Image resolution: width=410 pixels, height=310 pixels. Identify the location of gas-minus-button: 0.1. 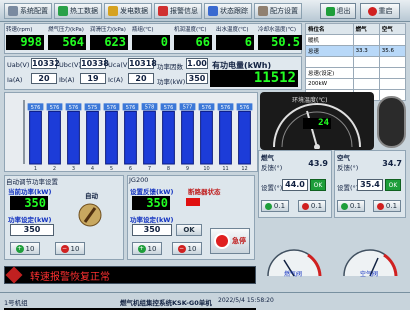
(312, 206).